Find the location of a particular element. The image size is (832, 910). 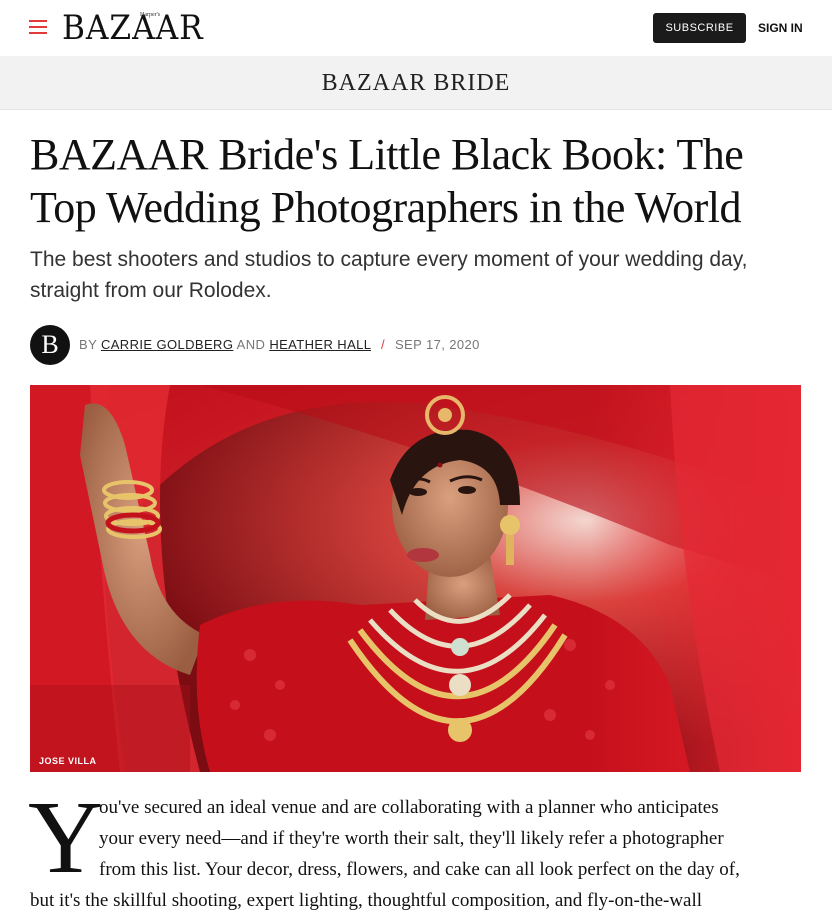

subscribe-button: SUBSCRIBE is located at coordinates (699, 28).